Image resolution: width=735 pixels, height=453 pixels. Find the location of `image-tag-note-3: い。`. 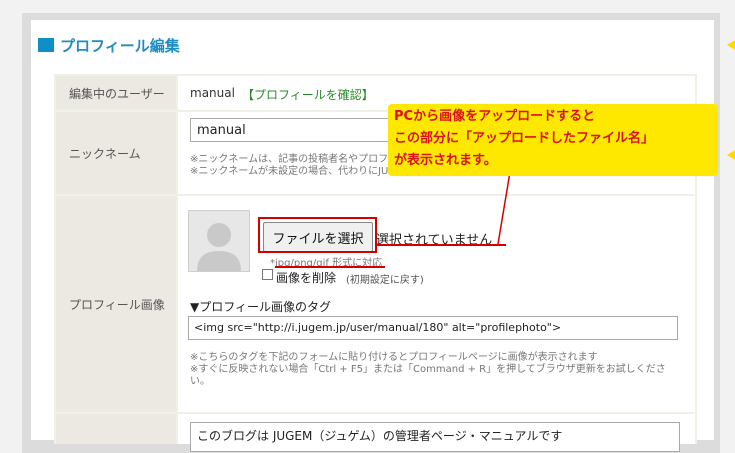

image-tag-note-3: い。 is located at coordinates (200, 381).